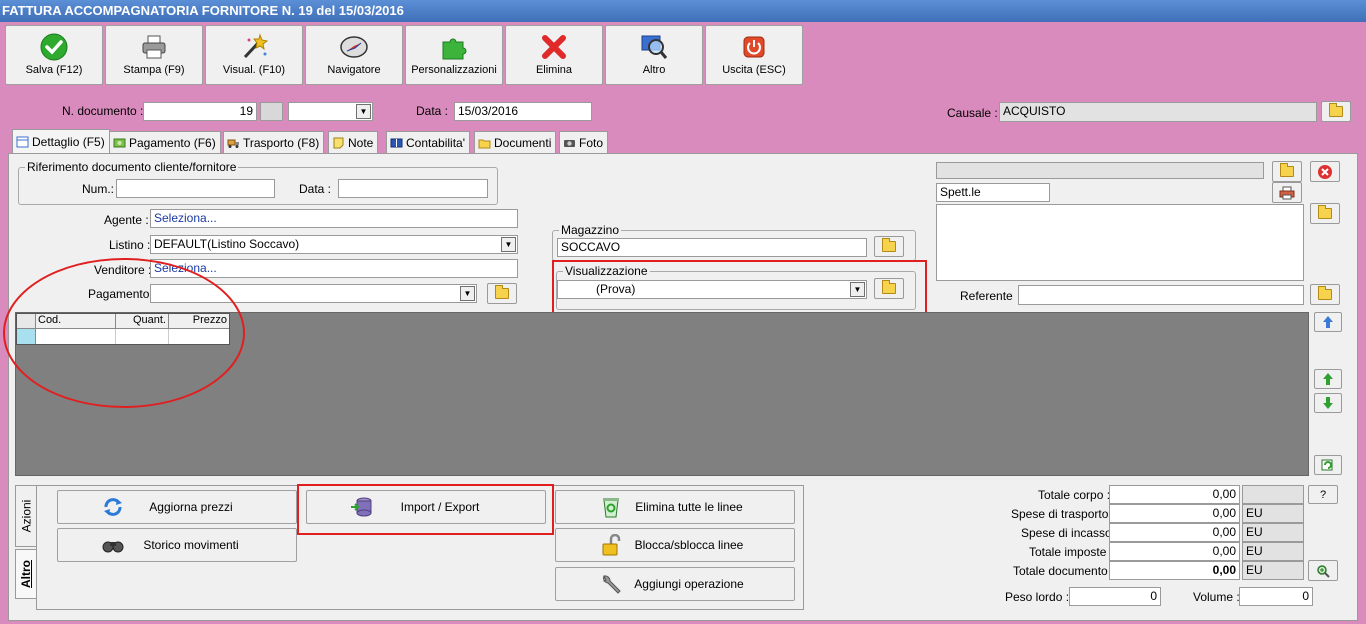 The height and width of the screenshot is (624, 1366). What do you see at coordinates (26, 336) in the screenshot?
I see `grid-row-selector` at bounding box center [26, 336].